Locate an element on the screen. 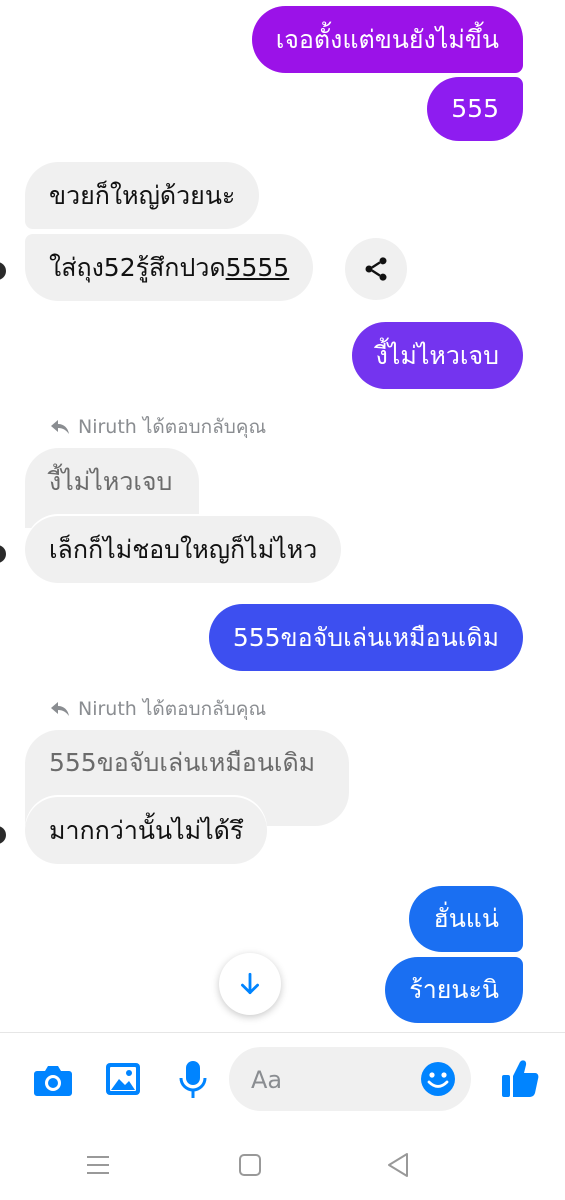 The width and height of the screenshot is (565, 1200). message-text: 555ขอจับเล่นเหมือนเดิม is located at coordinates (365, 637).